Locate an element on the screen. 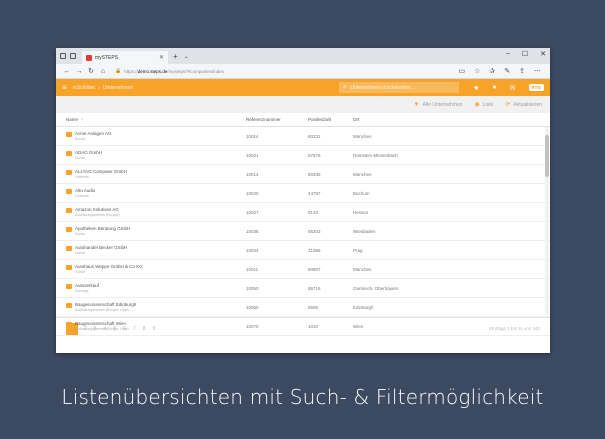  cell-name: Alto Audio Lieferant is located at coordinates (156, 193).